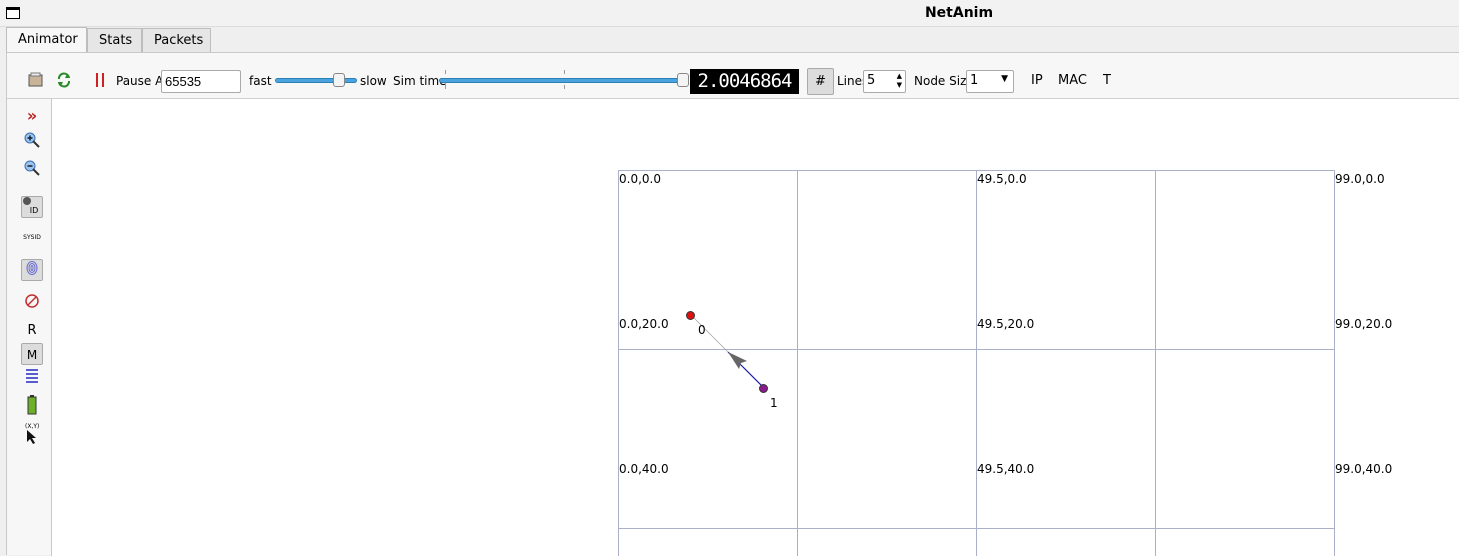  Describe the element at coordinates (871, 80) in the screenshot. I see `lines-value: 5` at that location.